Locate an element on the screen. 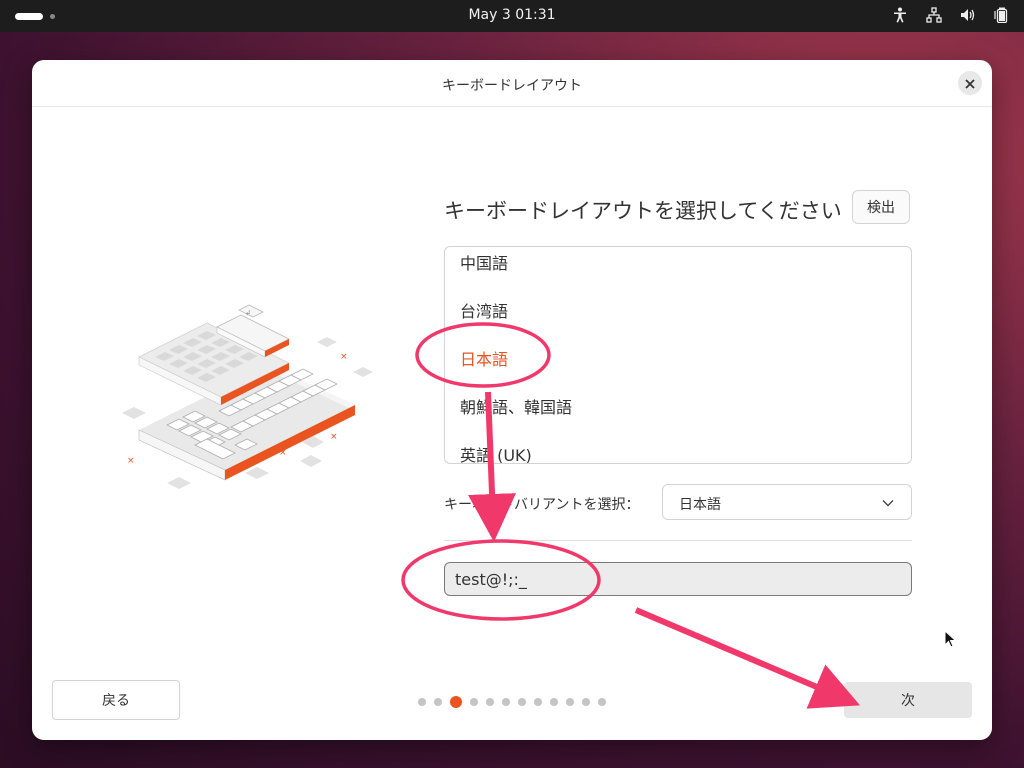 The image size is (1024, 768). close-icon is located at coordinates (970, 83).